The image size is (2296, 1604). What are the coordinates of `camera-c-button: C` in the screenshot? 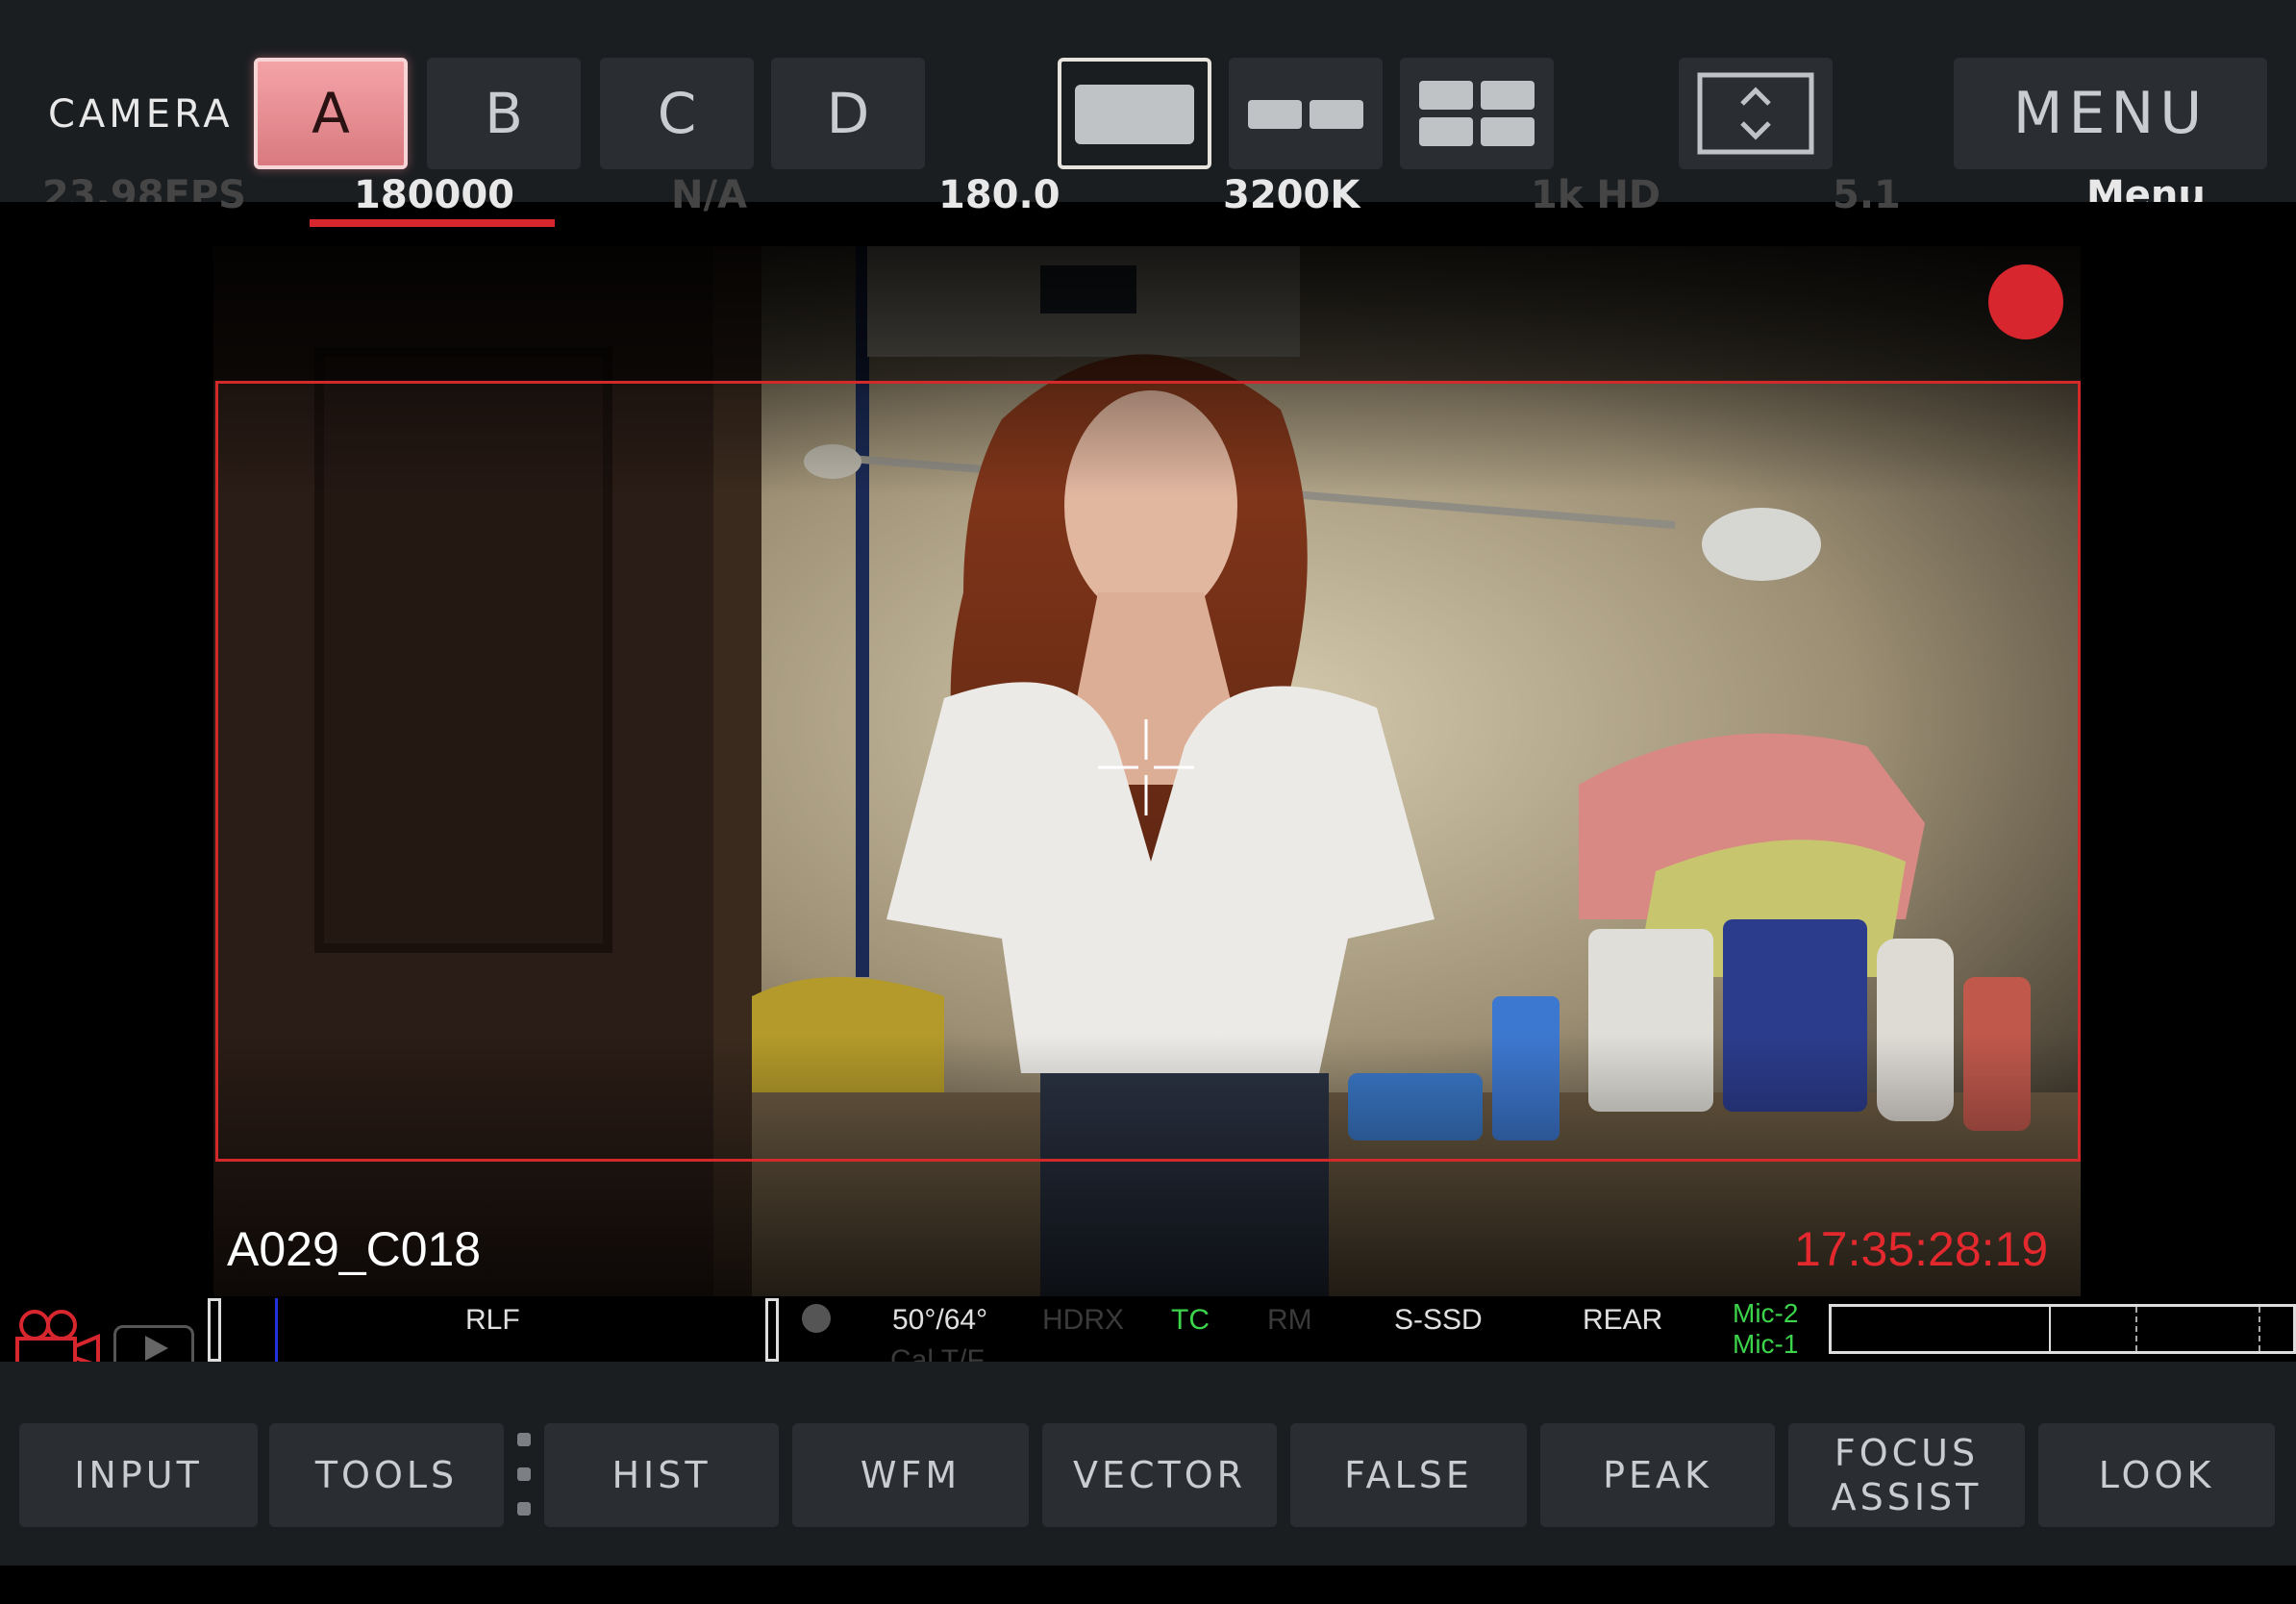 It's located at (677, 113).